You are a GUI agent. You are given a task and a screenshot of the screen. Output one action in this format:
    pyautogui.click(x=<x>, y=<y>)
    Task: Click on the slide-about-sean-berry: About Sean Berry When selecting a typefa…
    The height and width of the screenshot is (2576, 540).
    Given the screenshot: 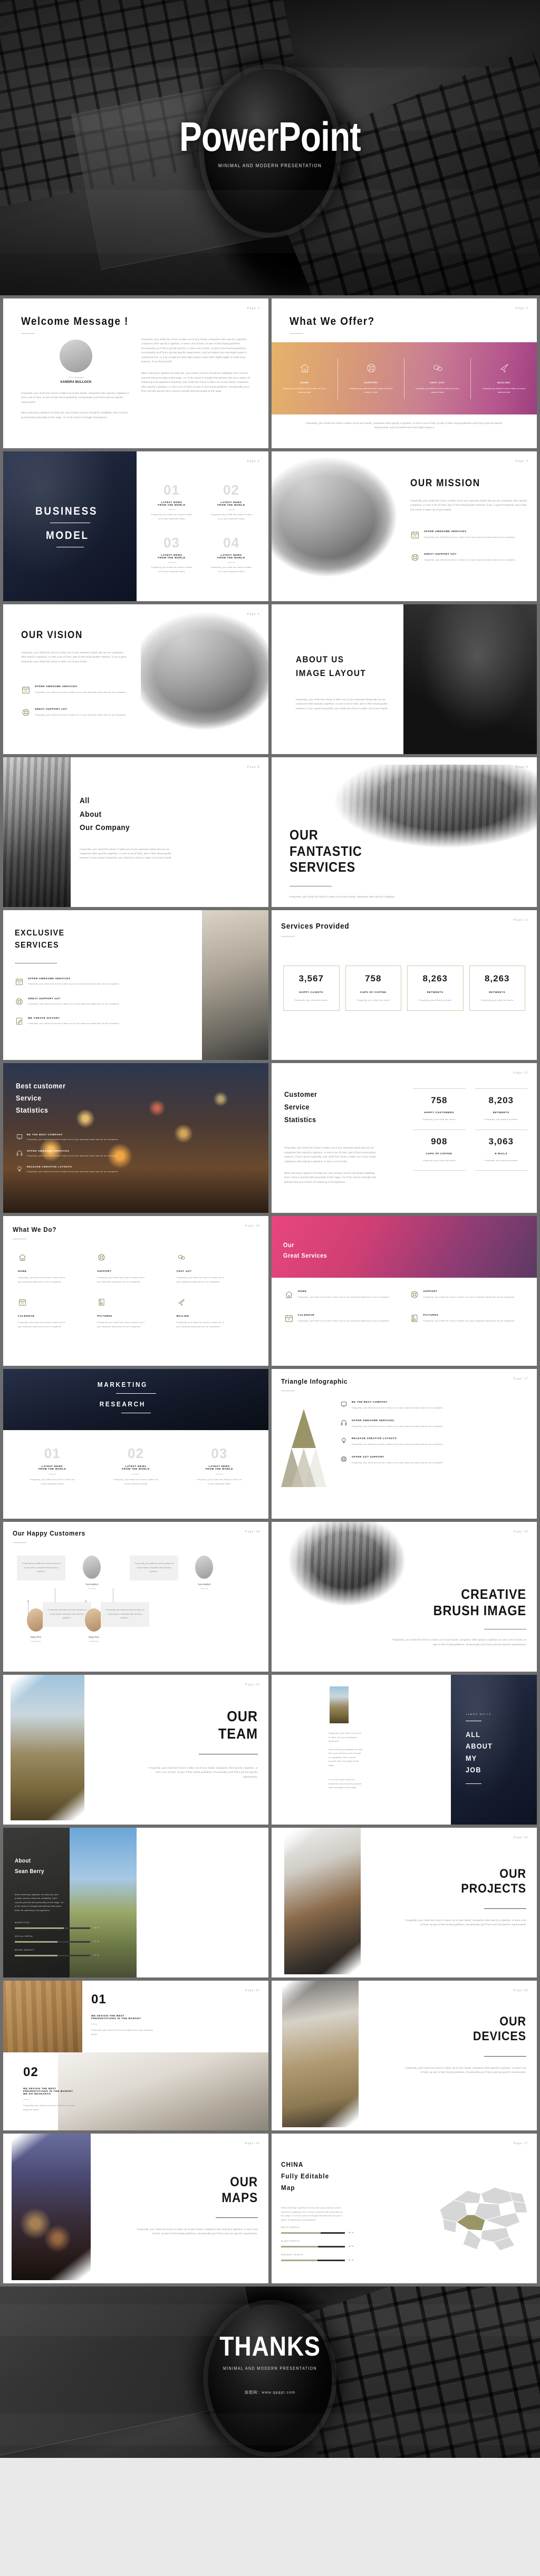 What is the action you would take?
    pyautogui.click(x=135, y=1902)
    